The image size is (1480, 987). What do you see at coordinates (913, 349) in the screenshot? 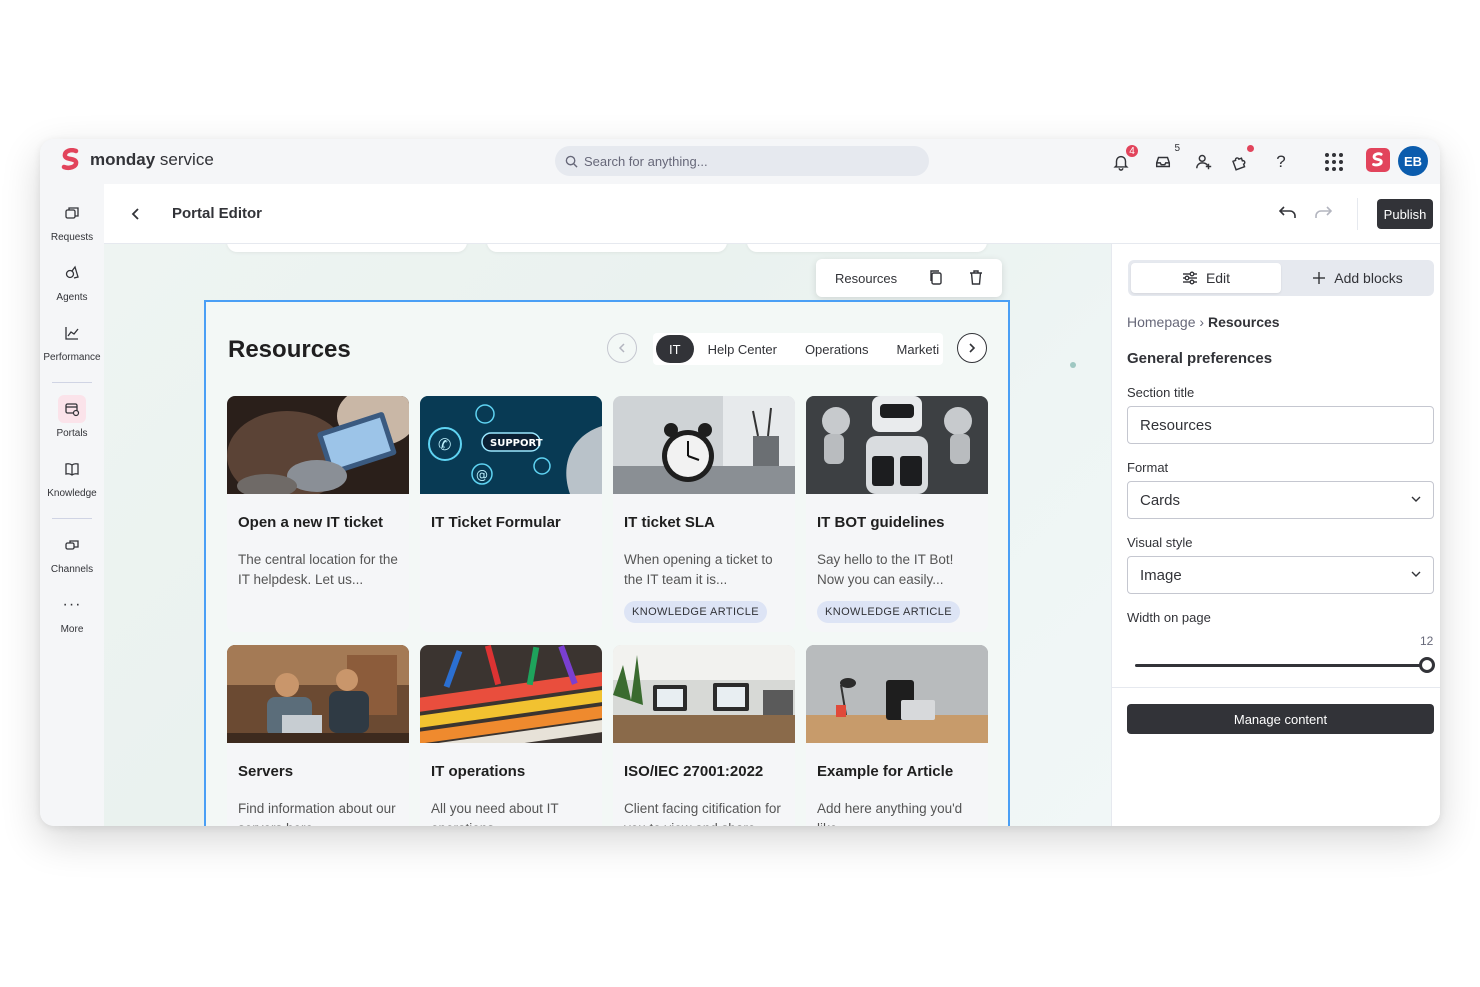
I see `tab-marketing: Marketi` at bounding box center [913, 349].